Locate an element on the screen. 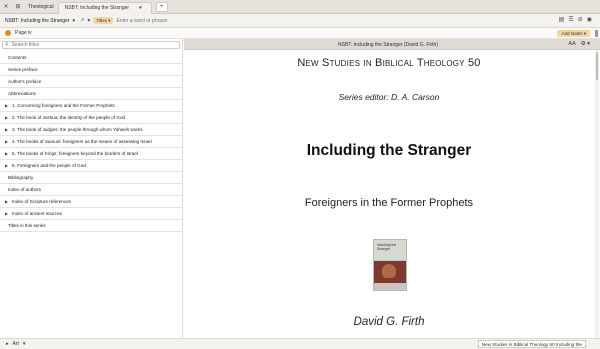 This screenshot has height=349, width=600. tab-theological-label: Theological is located at coordinates (41, 6).